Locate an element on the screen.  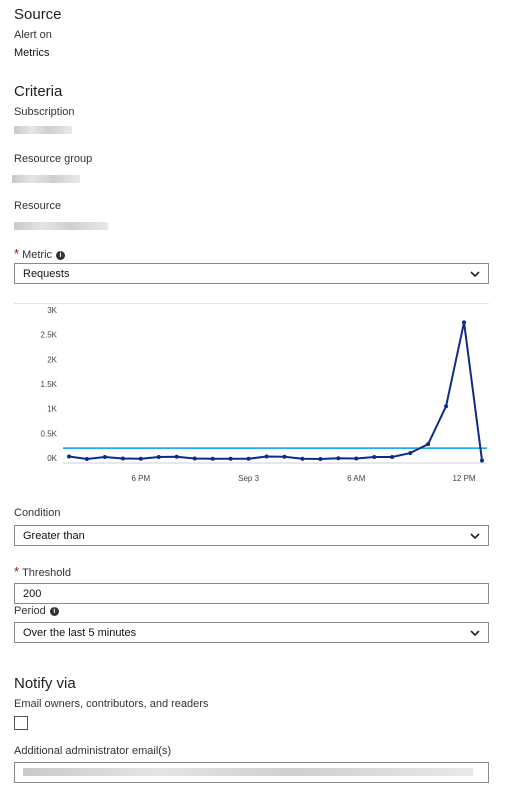
y-tick-label: 1.5K is located at coordinates (49, 384).